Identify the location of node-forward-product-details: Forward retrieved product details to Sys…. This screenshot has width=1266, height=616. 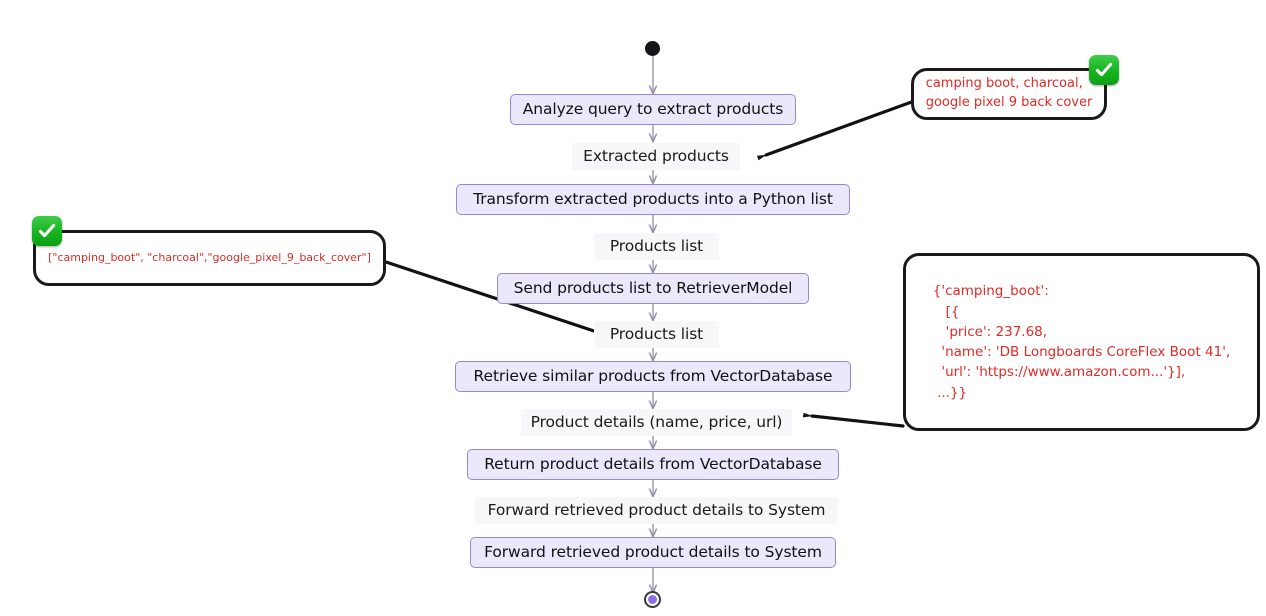
(653, 552).